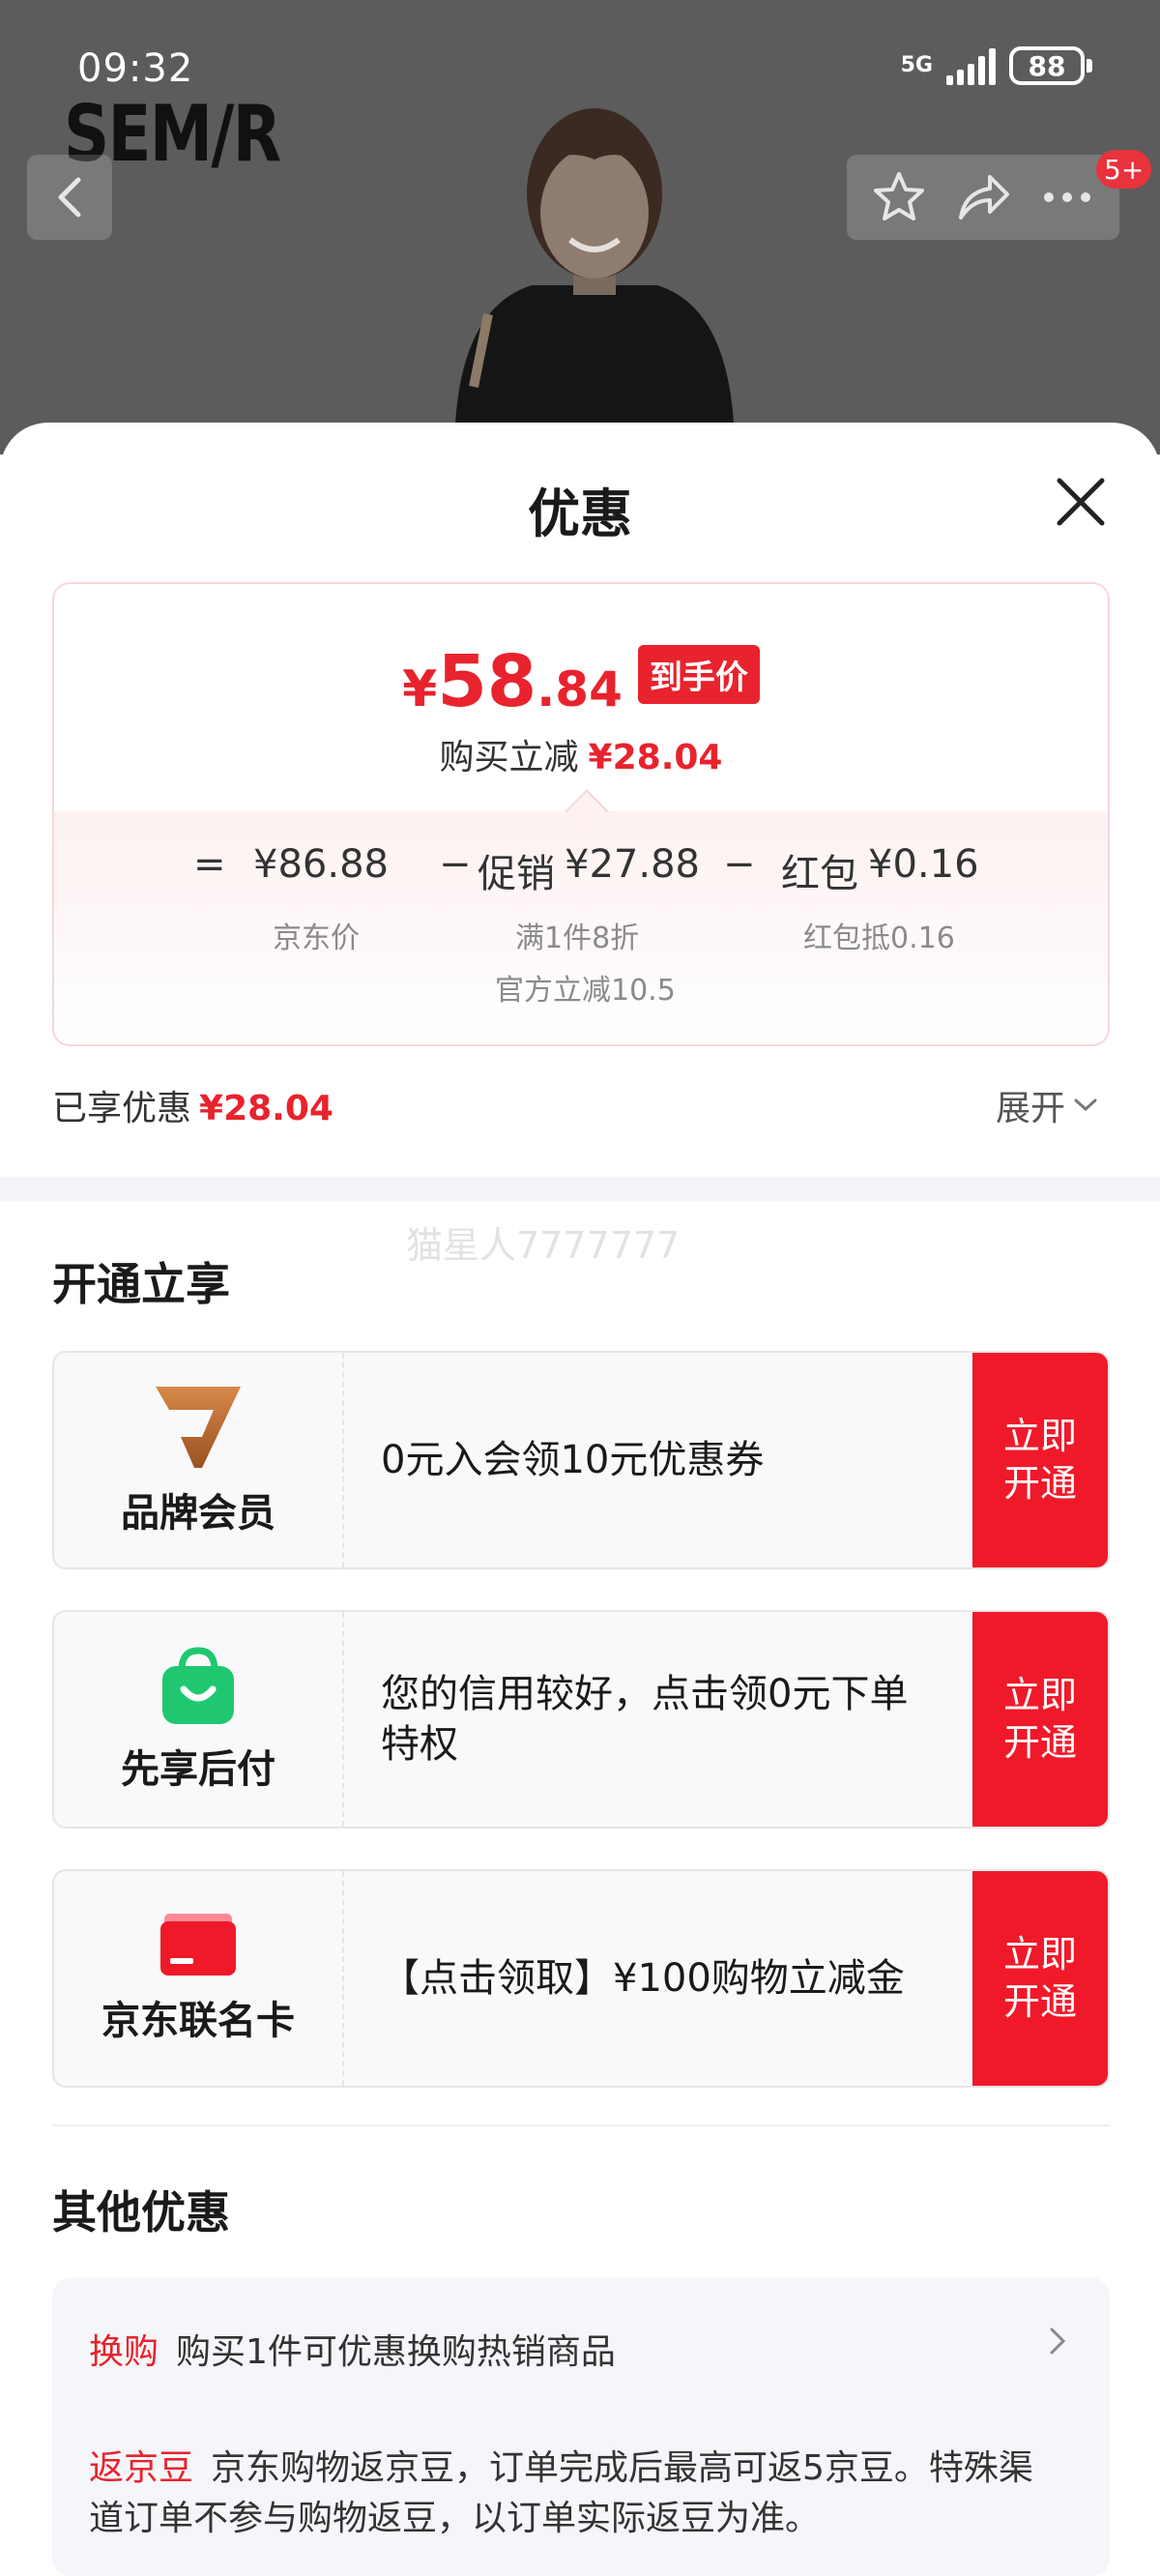  What do you see at coordinates (879, 938) in the screenshot?
I see `redpack-rule: 红包抵0.16` at bounding box center [879, 938].